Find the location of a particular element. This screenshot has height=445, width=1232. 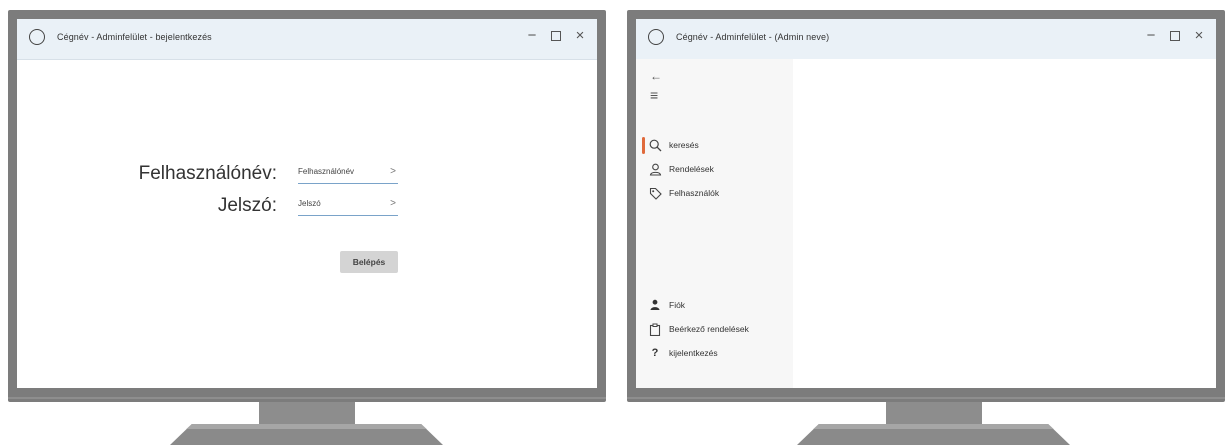

login-button: Belépés is located at coordinates (369, 262).